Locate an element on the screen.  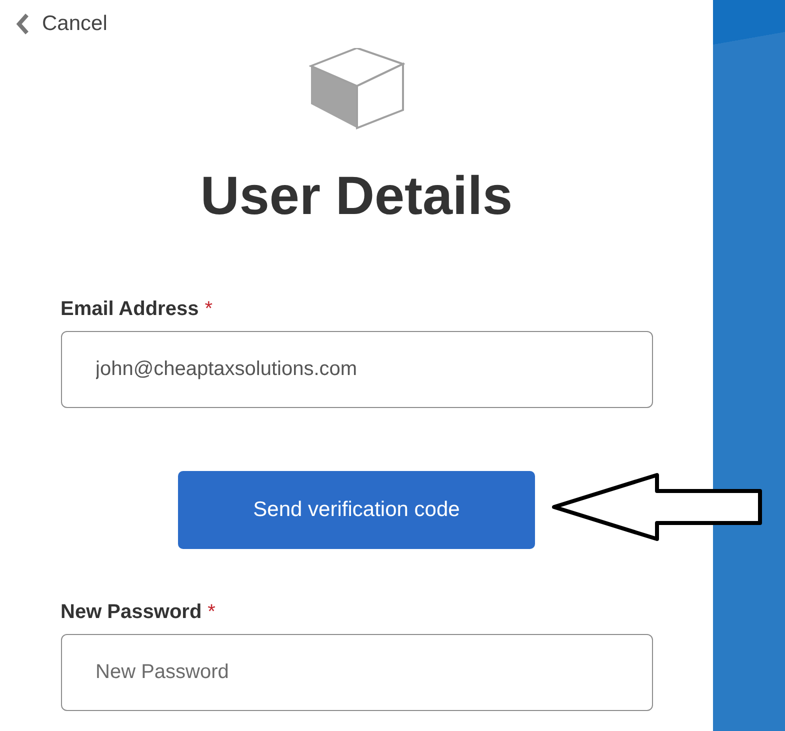
send-code-button: Send verification code is located at coordinates (356, 510).